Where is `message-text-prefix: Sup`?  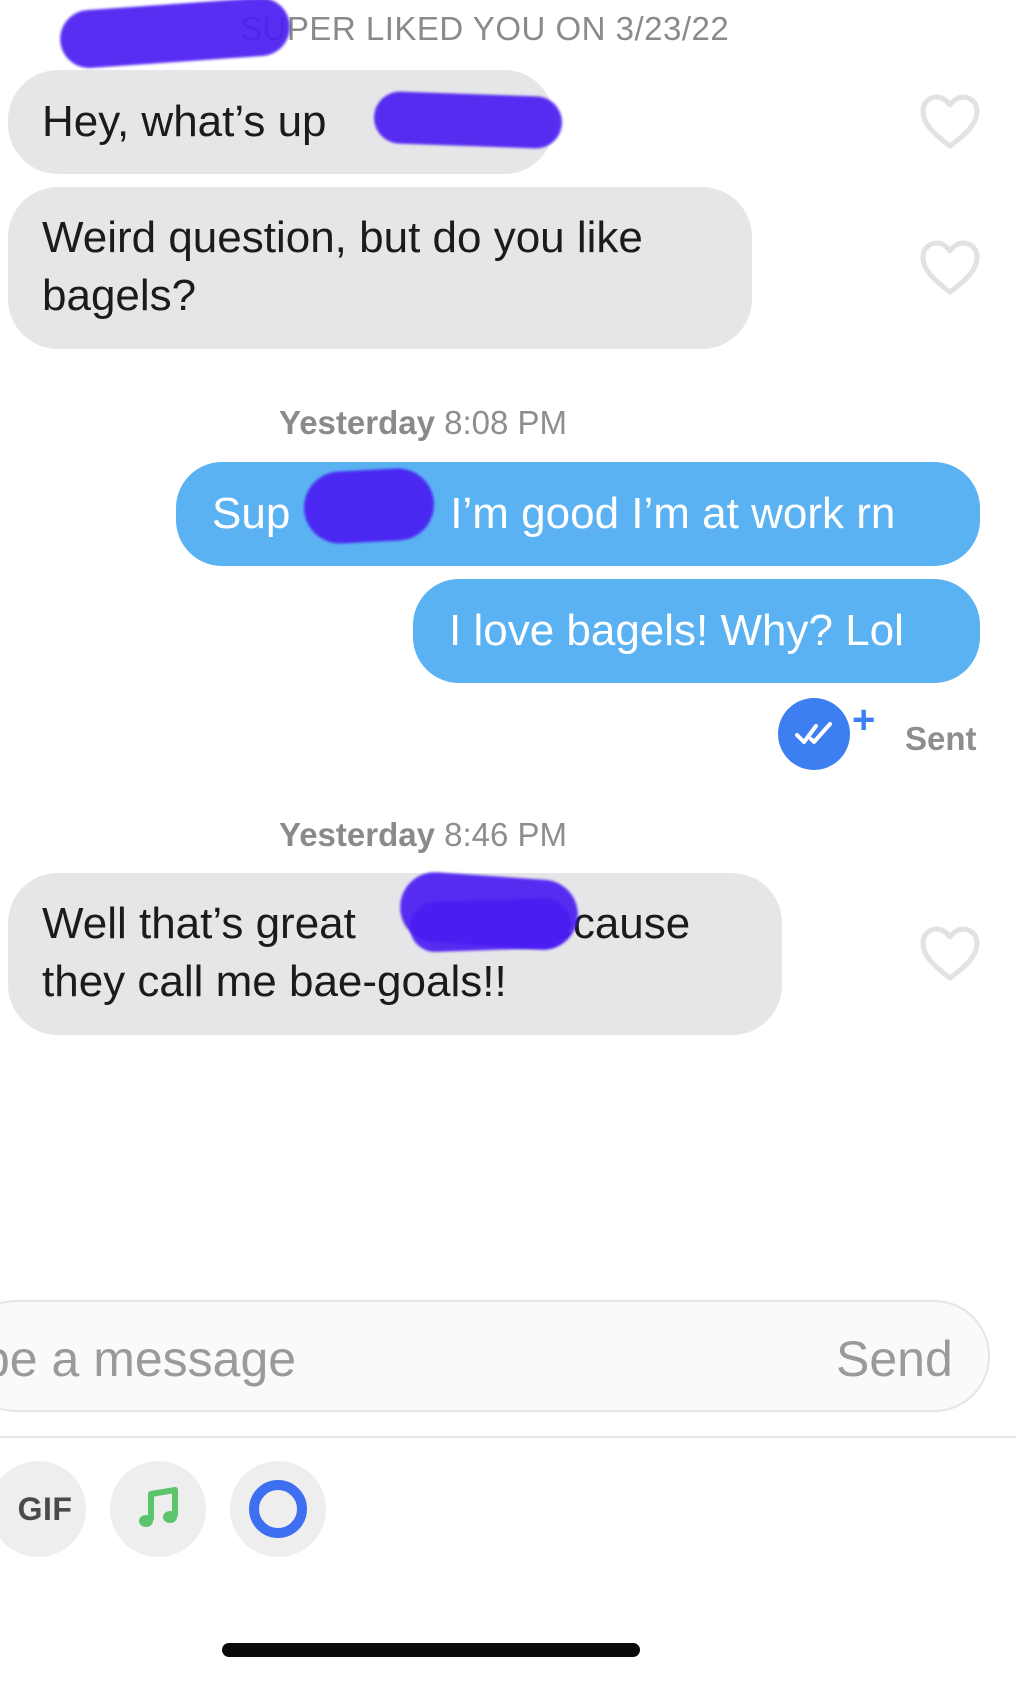
message-text-prefix: Sup is located at coordinates (251, 513).